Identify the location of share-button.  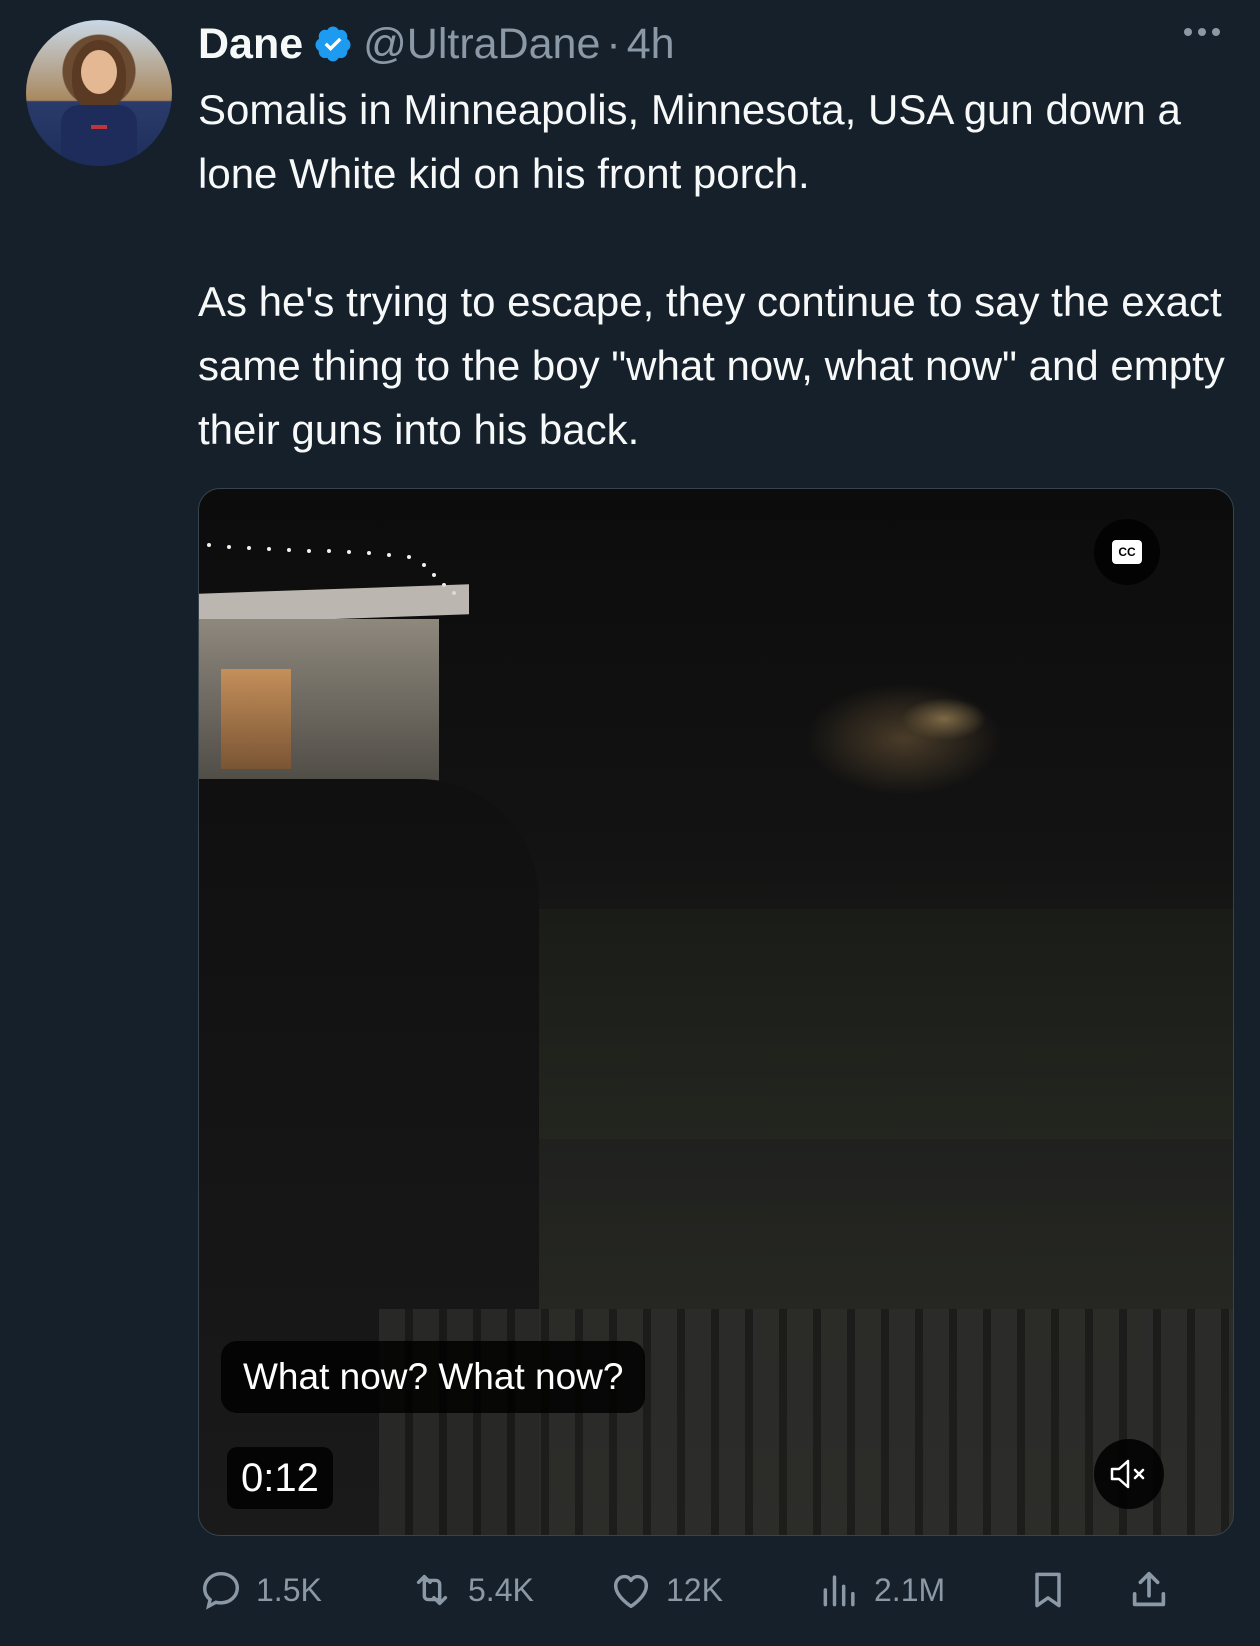
(1149, 1590).